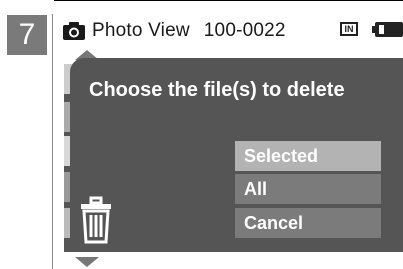 Image resolution: width=403 pixels, height=269 pixels. I want to click on trash-icon, so click(96, 220).